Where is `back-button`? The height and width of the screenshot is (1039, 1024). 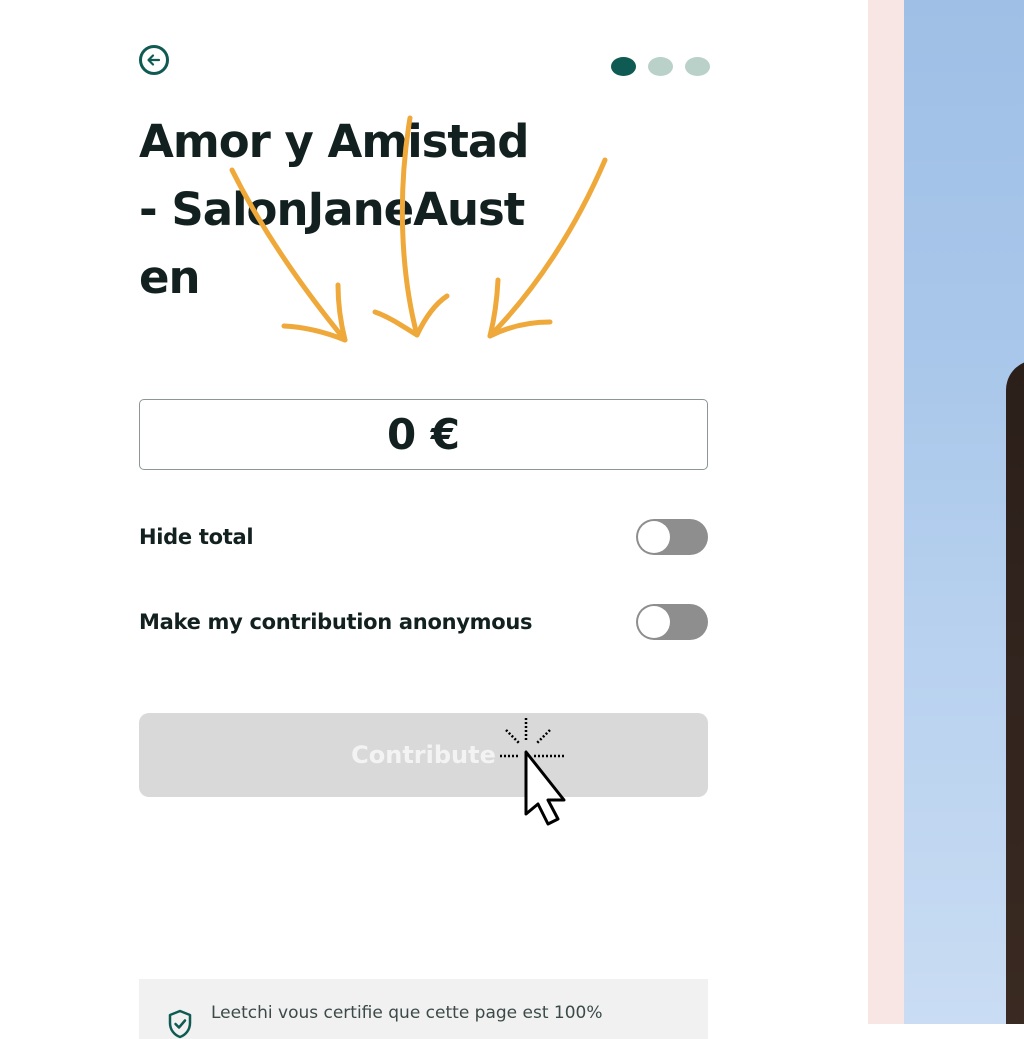 back-button is located at coordinates (154, 60).